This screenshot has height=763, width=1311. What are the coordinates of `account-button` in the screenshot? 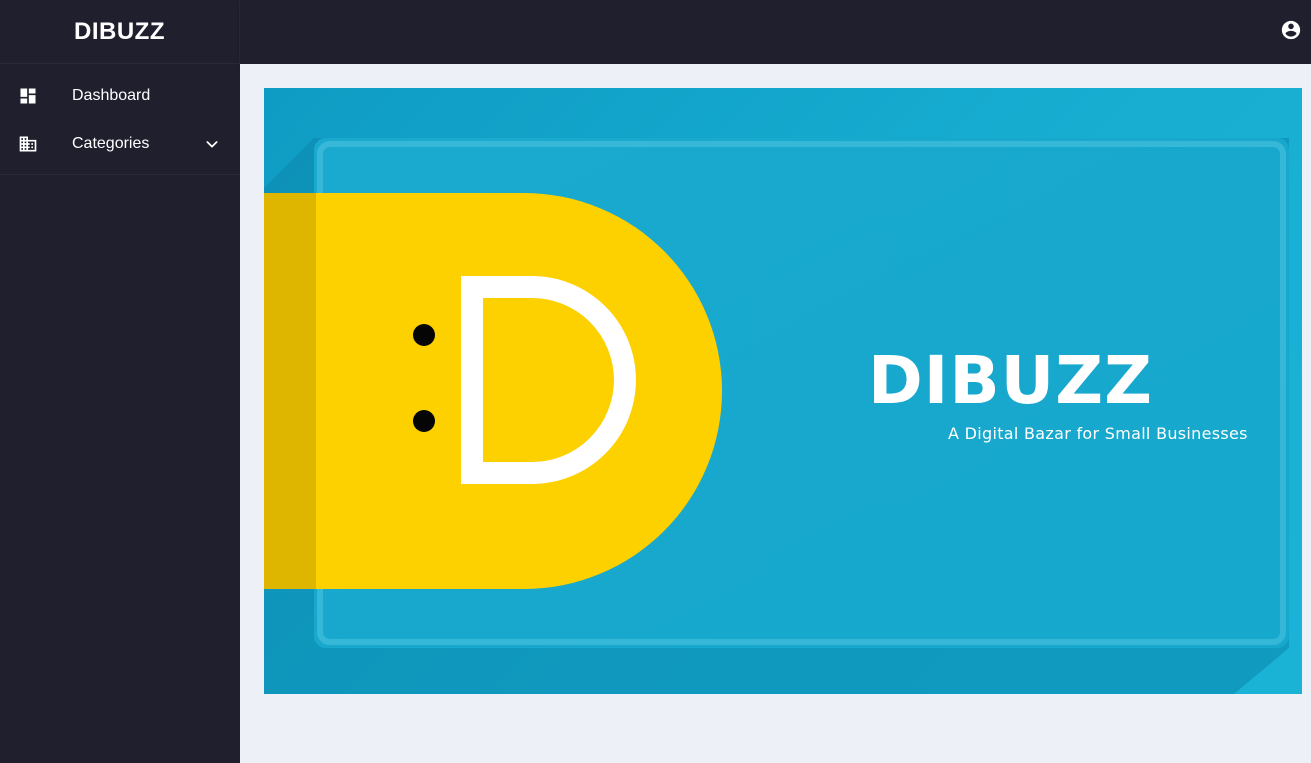 It's located at (1291, 32).